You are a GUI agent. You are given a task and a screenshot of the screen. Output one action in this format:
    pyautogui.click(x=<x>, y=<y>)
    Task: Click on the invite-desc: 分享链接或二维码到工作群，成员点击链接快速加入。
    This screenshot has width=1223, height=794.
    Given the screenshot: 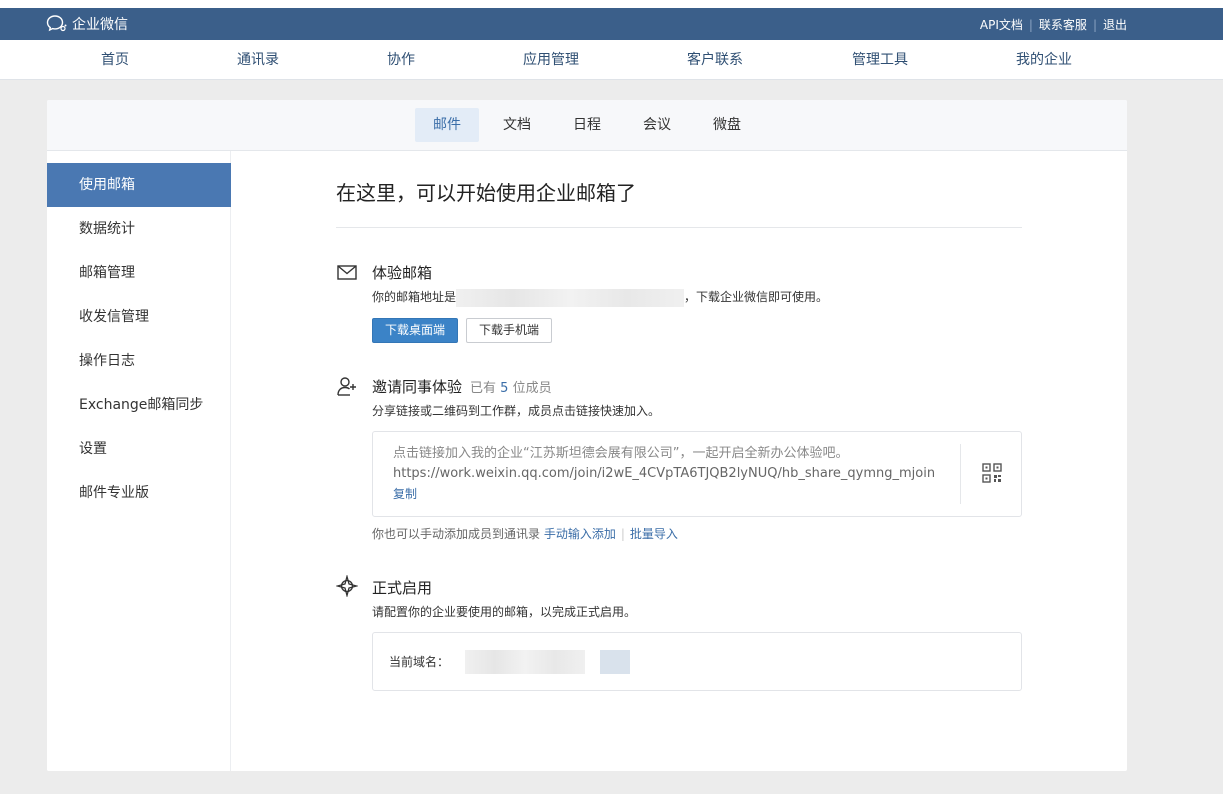 What is the action you would take?
    pyautogui.click(x=516, y=411)
    